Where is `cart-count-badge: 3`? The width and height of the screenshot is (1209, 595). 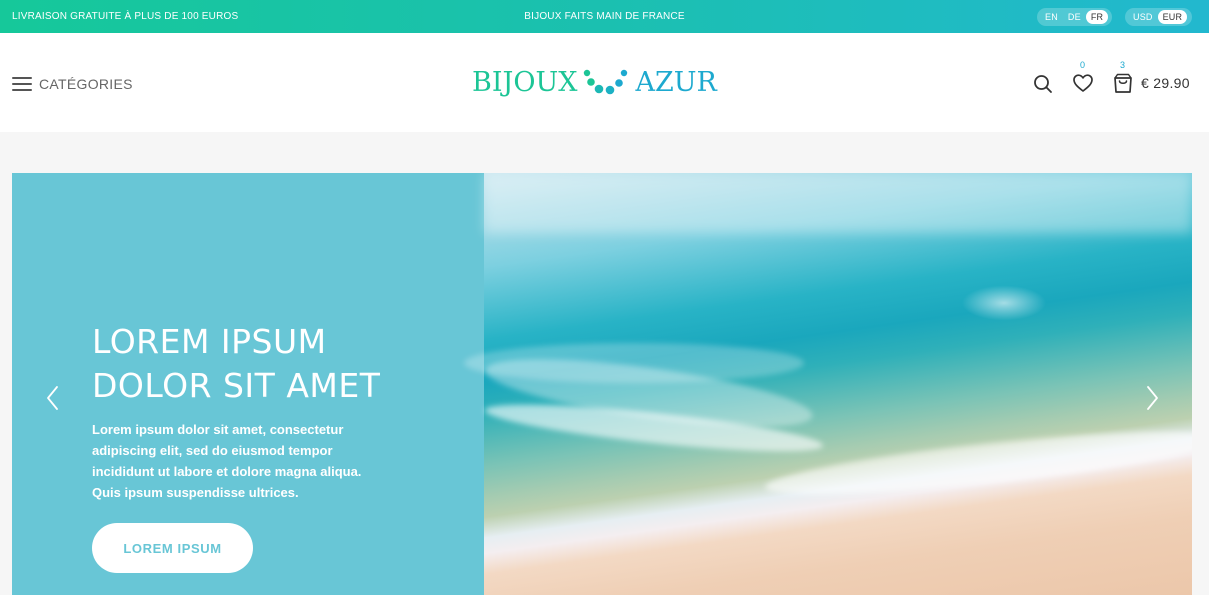 cart-count-badge: 3 is located at coordinates (1123, 65).